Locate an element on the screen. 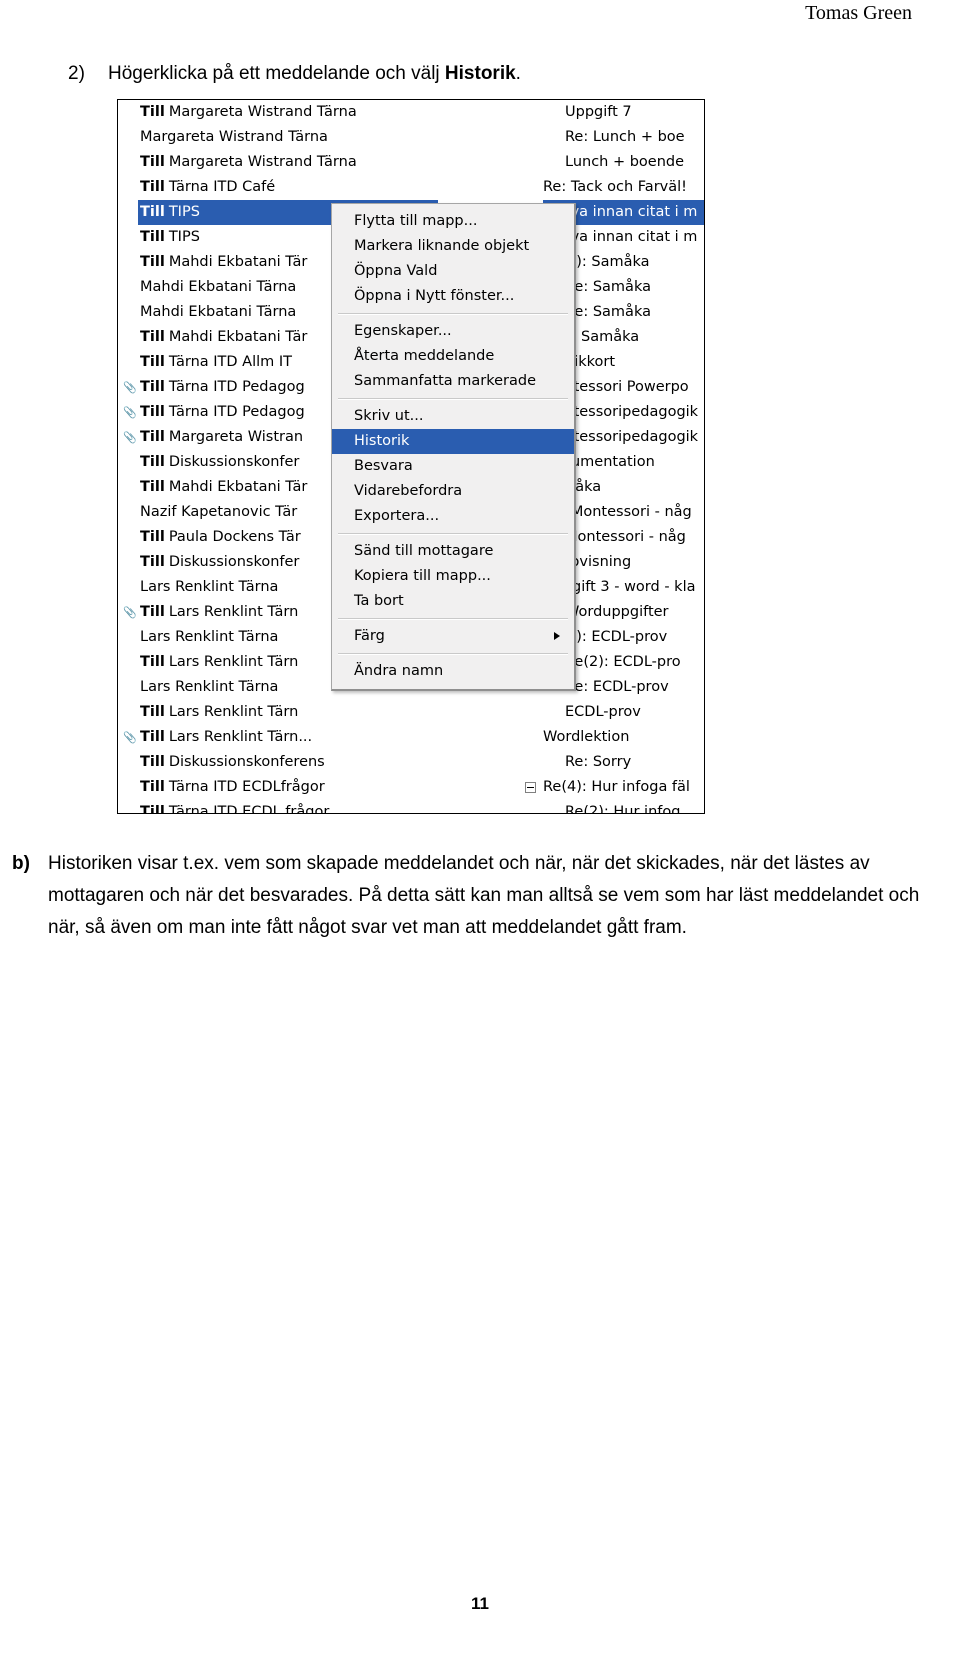 The width and height of the screenshot is (960, 1658). message-from-cell: Till Lars Renklint Tärn is located at coordinates (288, 712).